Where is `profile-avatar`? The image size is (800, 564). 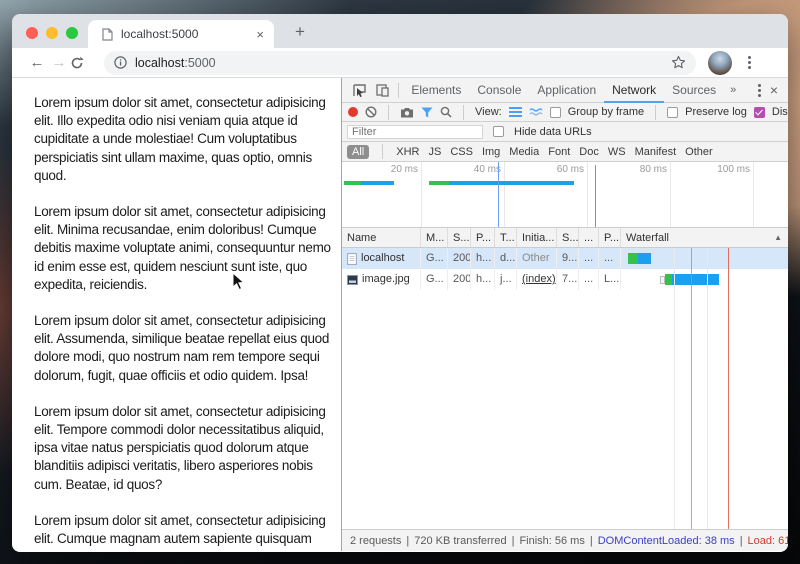 profile-avatar is located at coordinates (720, 62).